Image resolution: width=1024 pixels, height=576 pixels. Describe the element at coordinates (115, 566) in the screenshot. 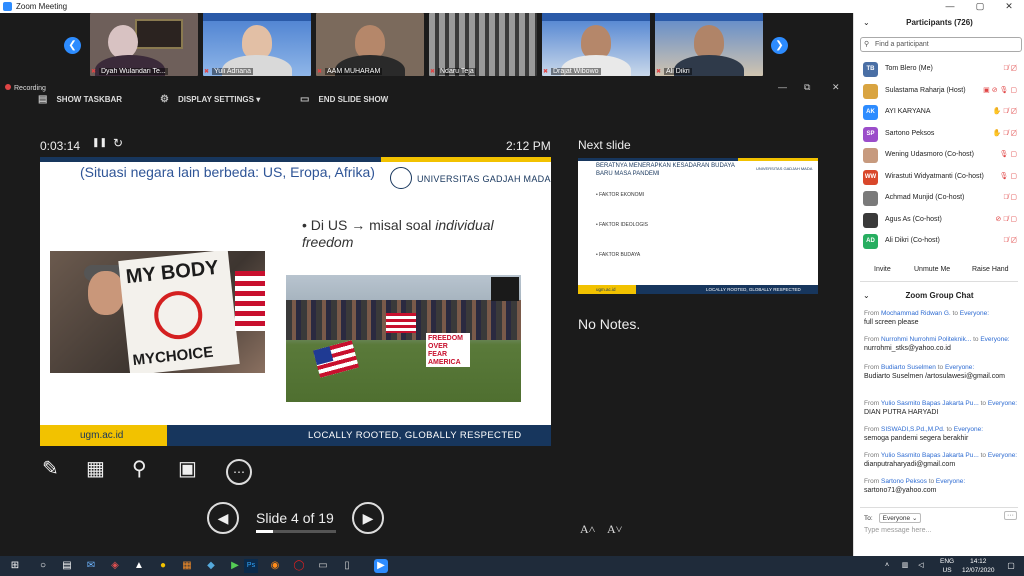

I see `taskbar-app-icon: ◈` at that location.